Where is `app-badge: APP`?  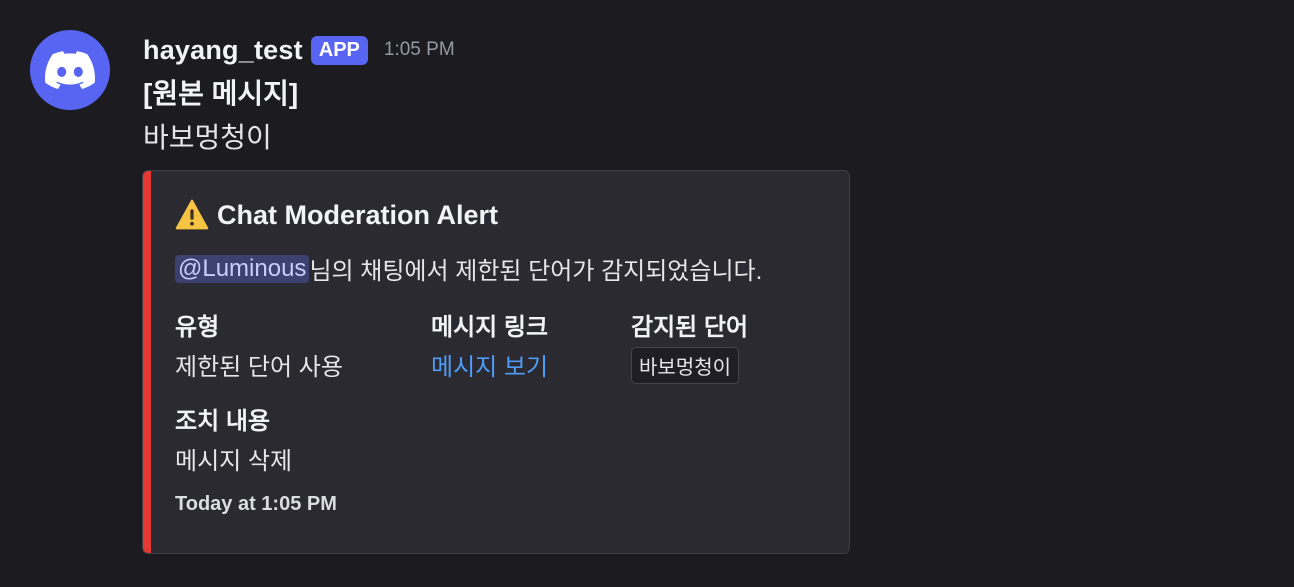
app-badge: APP is located at coordinates (339, 50).